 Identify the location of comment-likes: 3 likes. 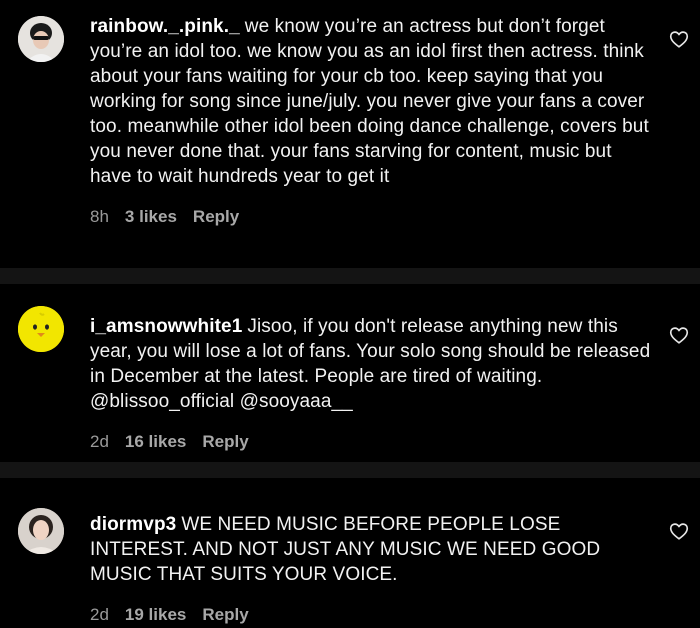
(151, 217).